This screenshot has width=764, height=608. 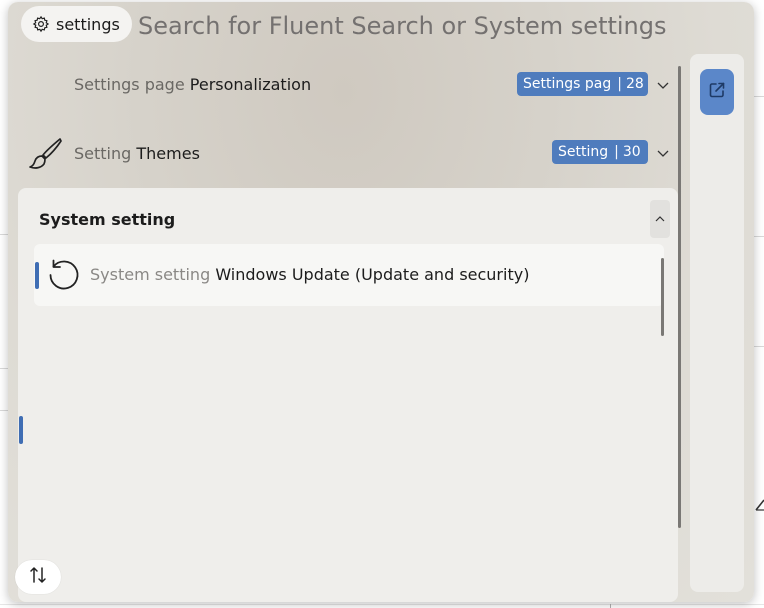 I want to click on badge-type: Setting, so click(x=583, y=152).